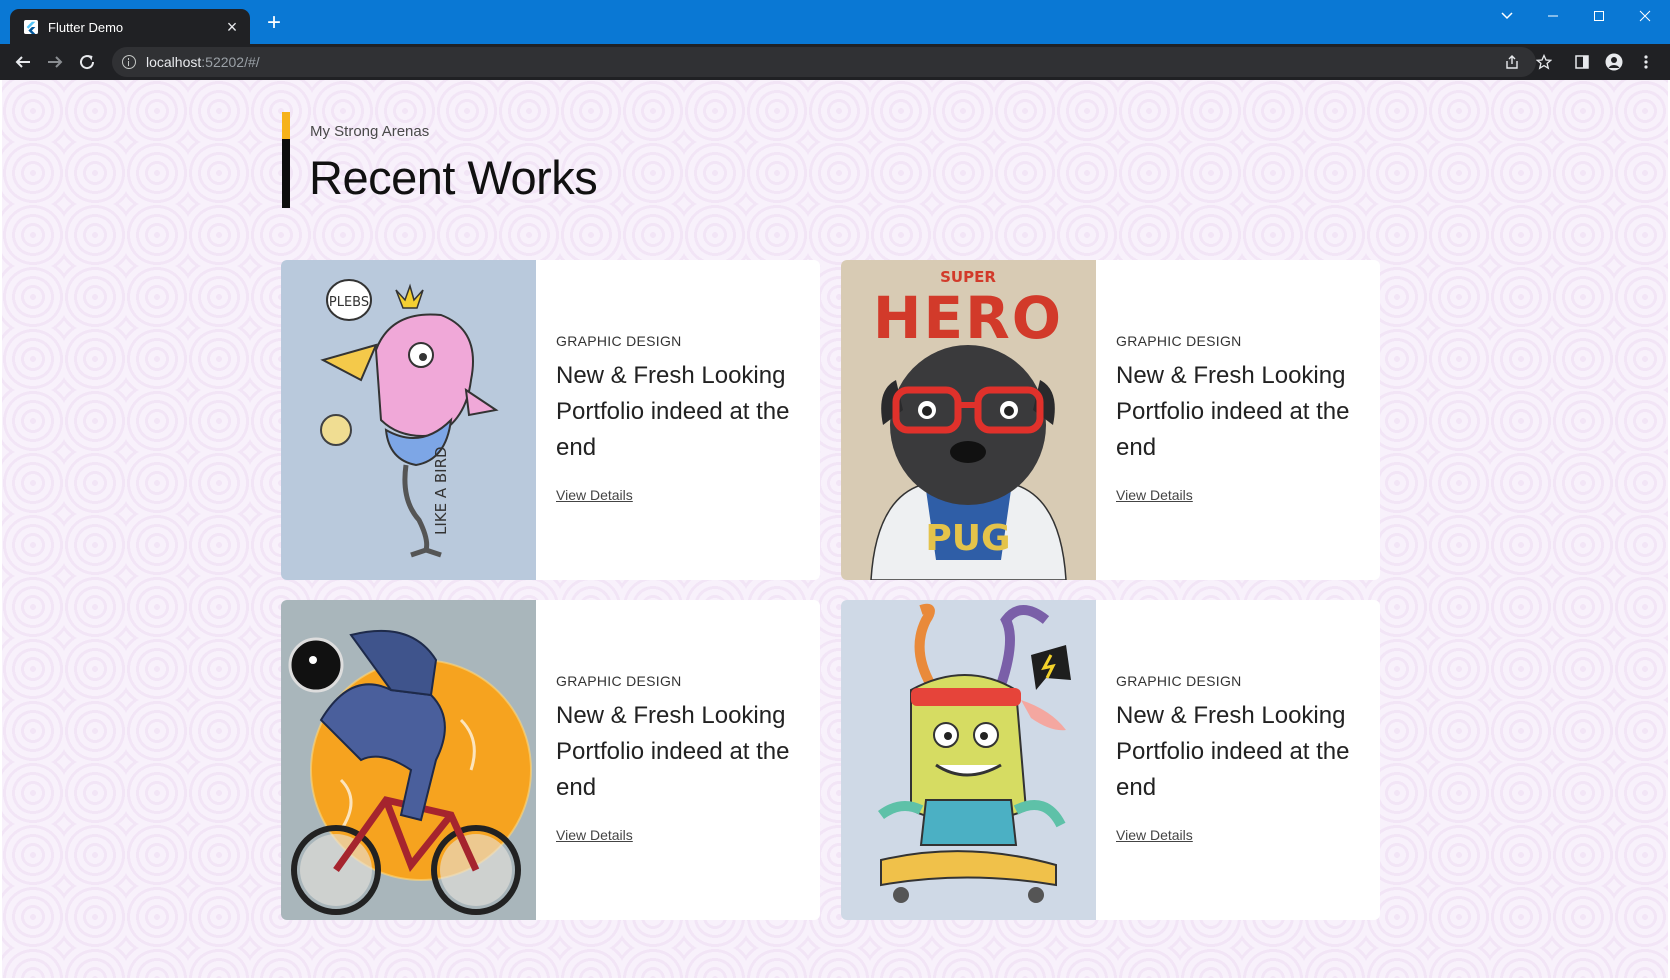 Image resolution: width=1670 pixels, height=980 pixels. What do you see at coordinates (31, 27) in the screenshot?
I see `flutter-icon` at bounding box center [31, 27].